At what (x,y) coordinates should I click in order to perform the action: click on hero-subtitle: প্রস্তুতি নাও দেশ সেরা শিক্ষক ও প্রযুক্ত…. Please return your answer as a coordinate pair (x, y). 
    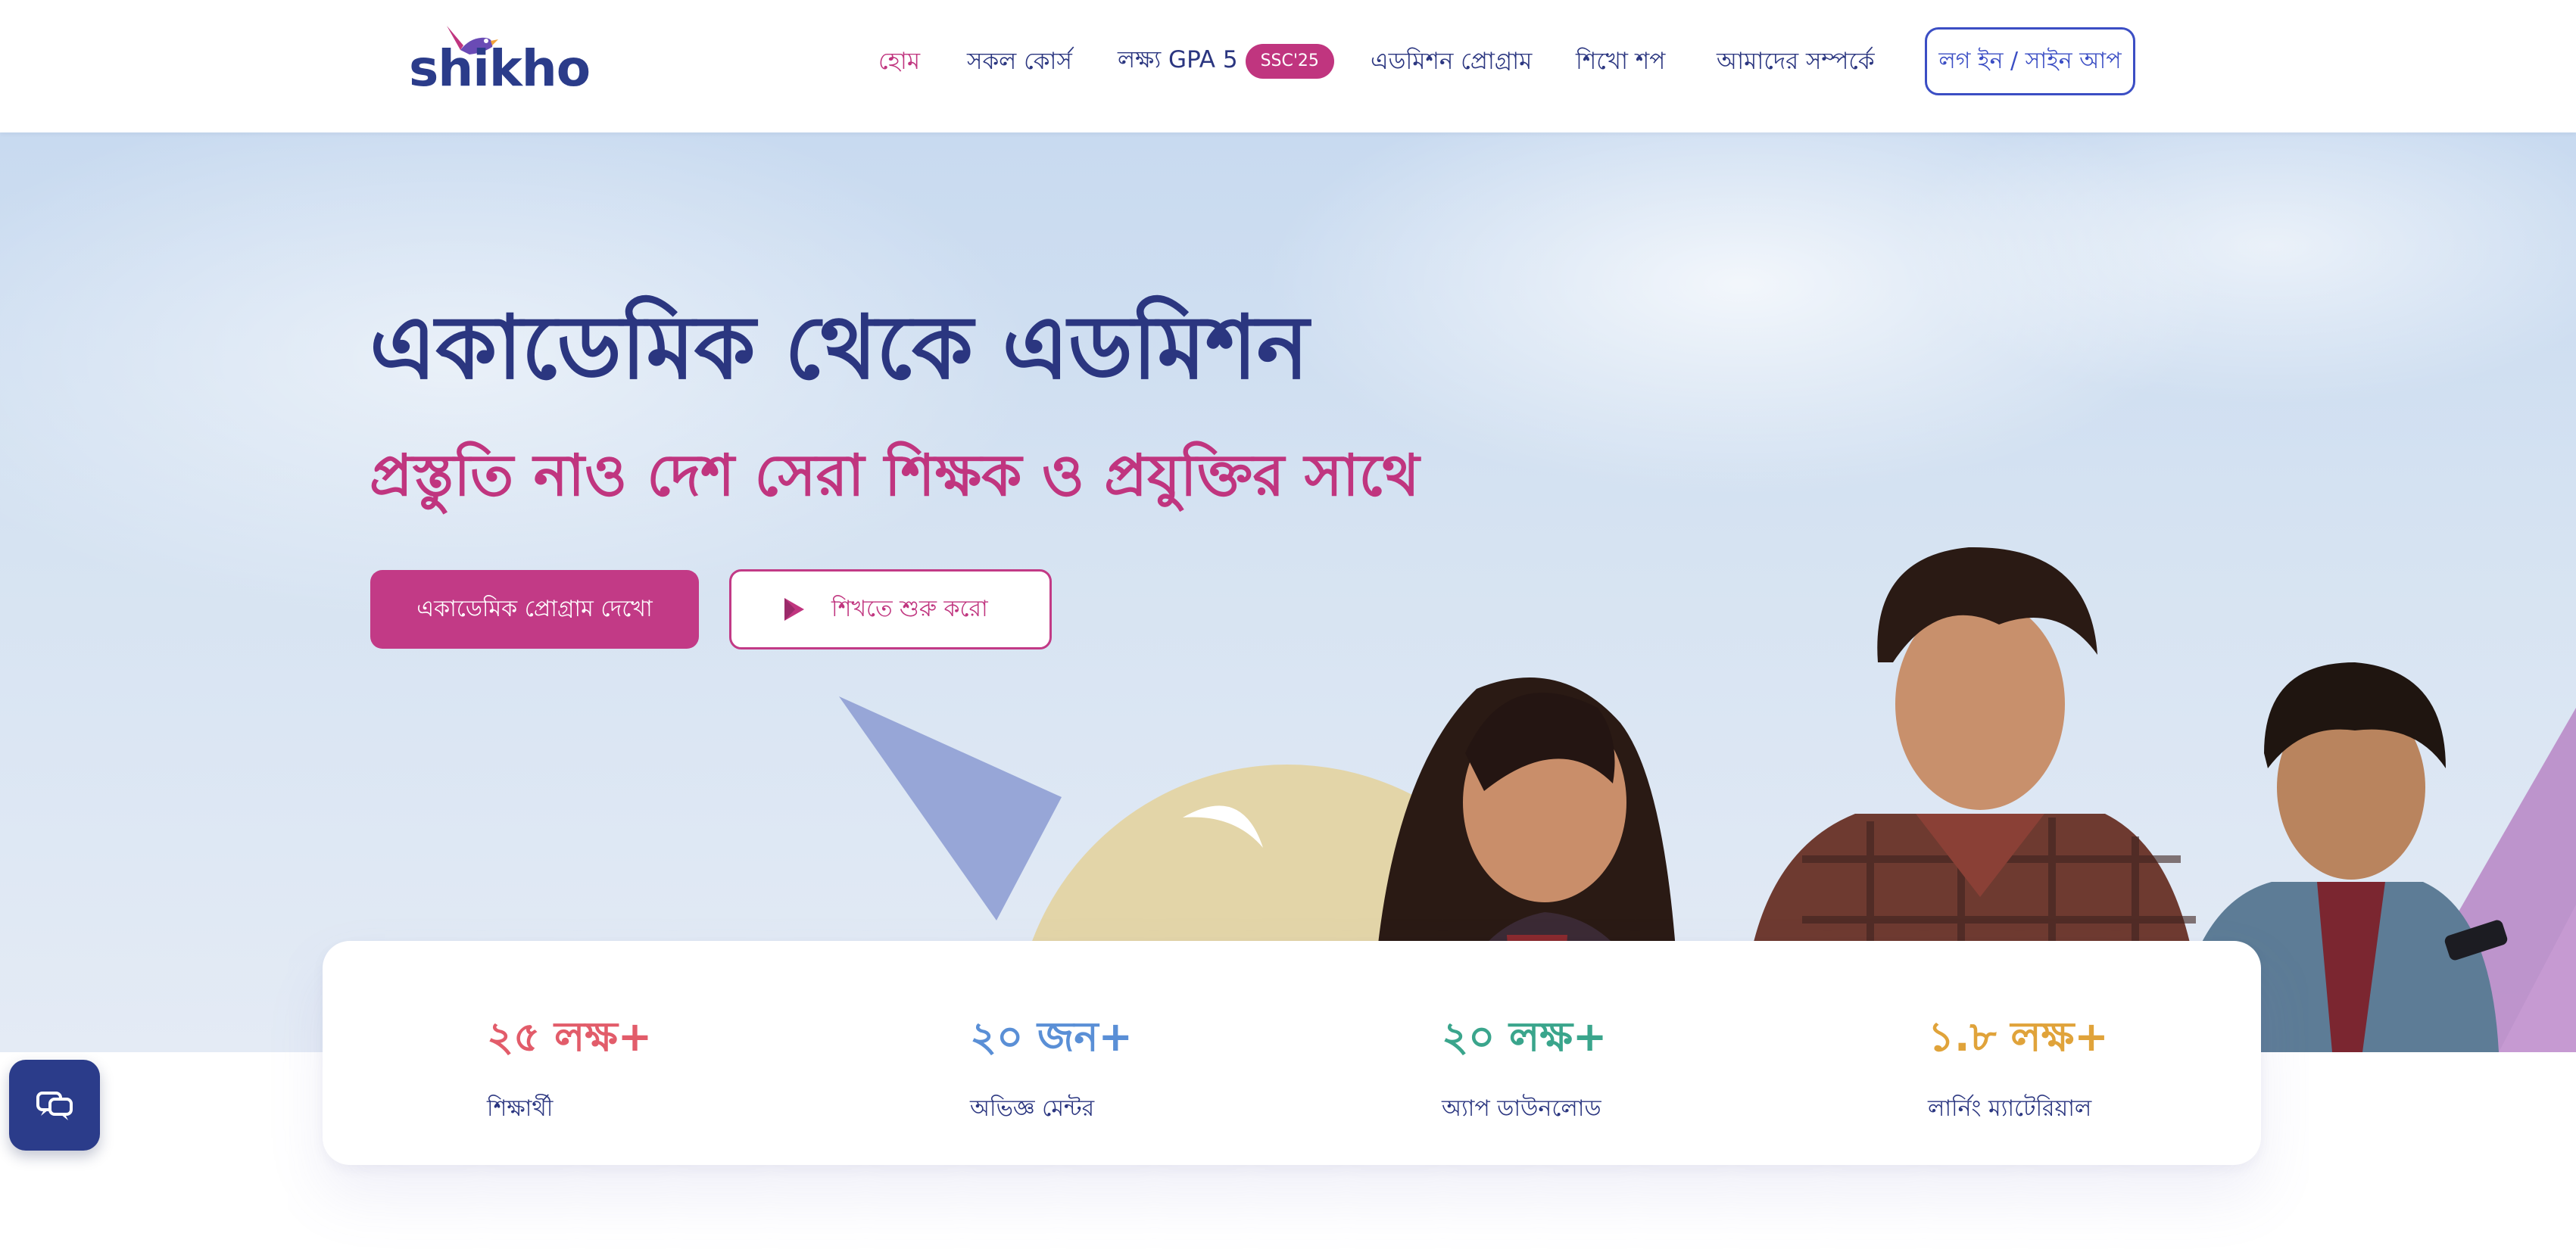
    Looking at the image, I should click on (895, 475).